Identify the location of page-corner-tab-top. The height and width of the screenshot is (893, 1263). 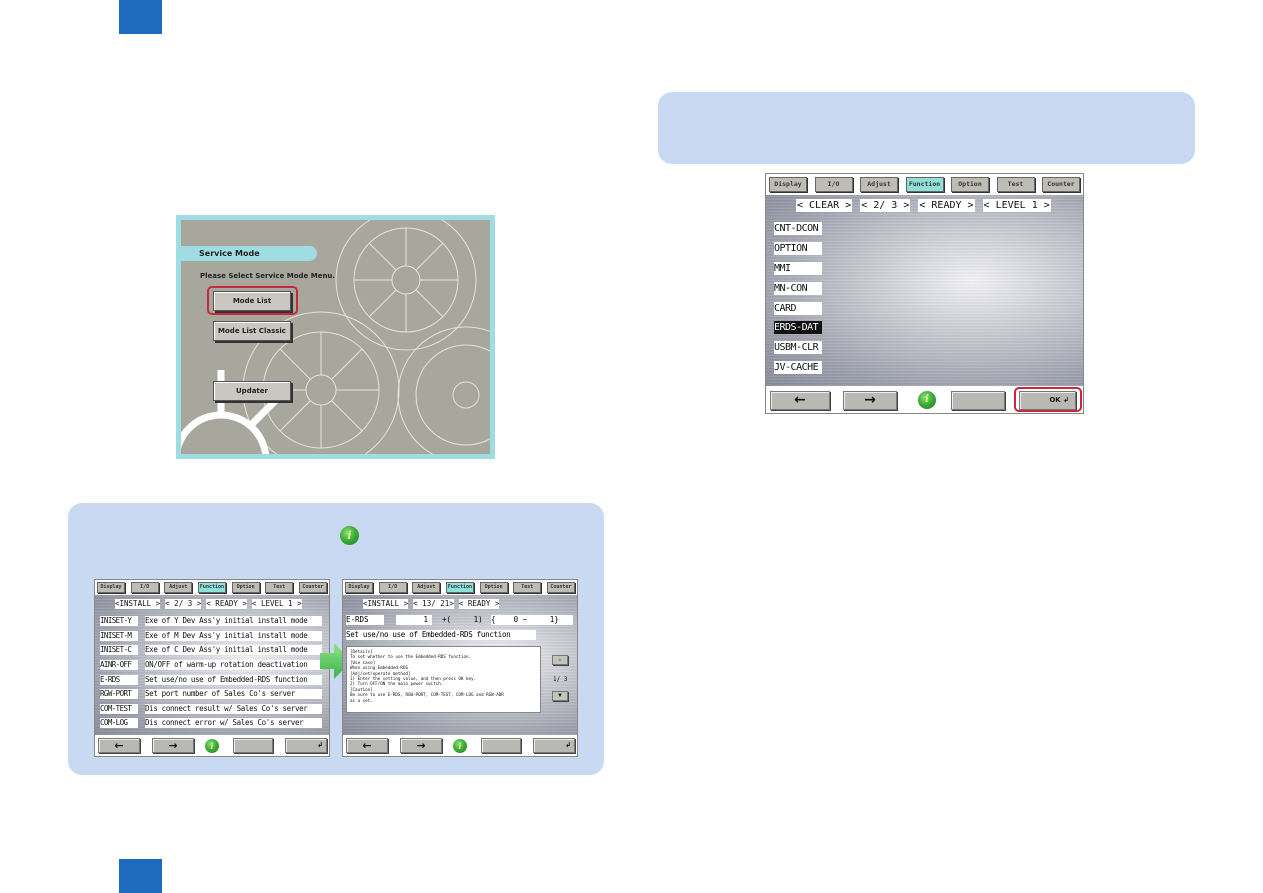
(140, 17).